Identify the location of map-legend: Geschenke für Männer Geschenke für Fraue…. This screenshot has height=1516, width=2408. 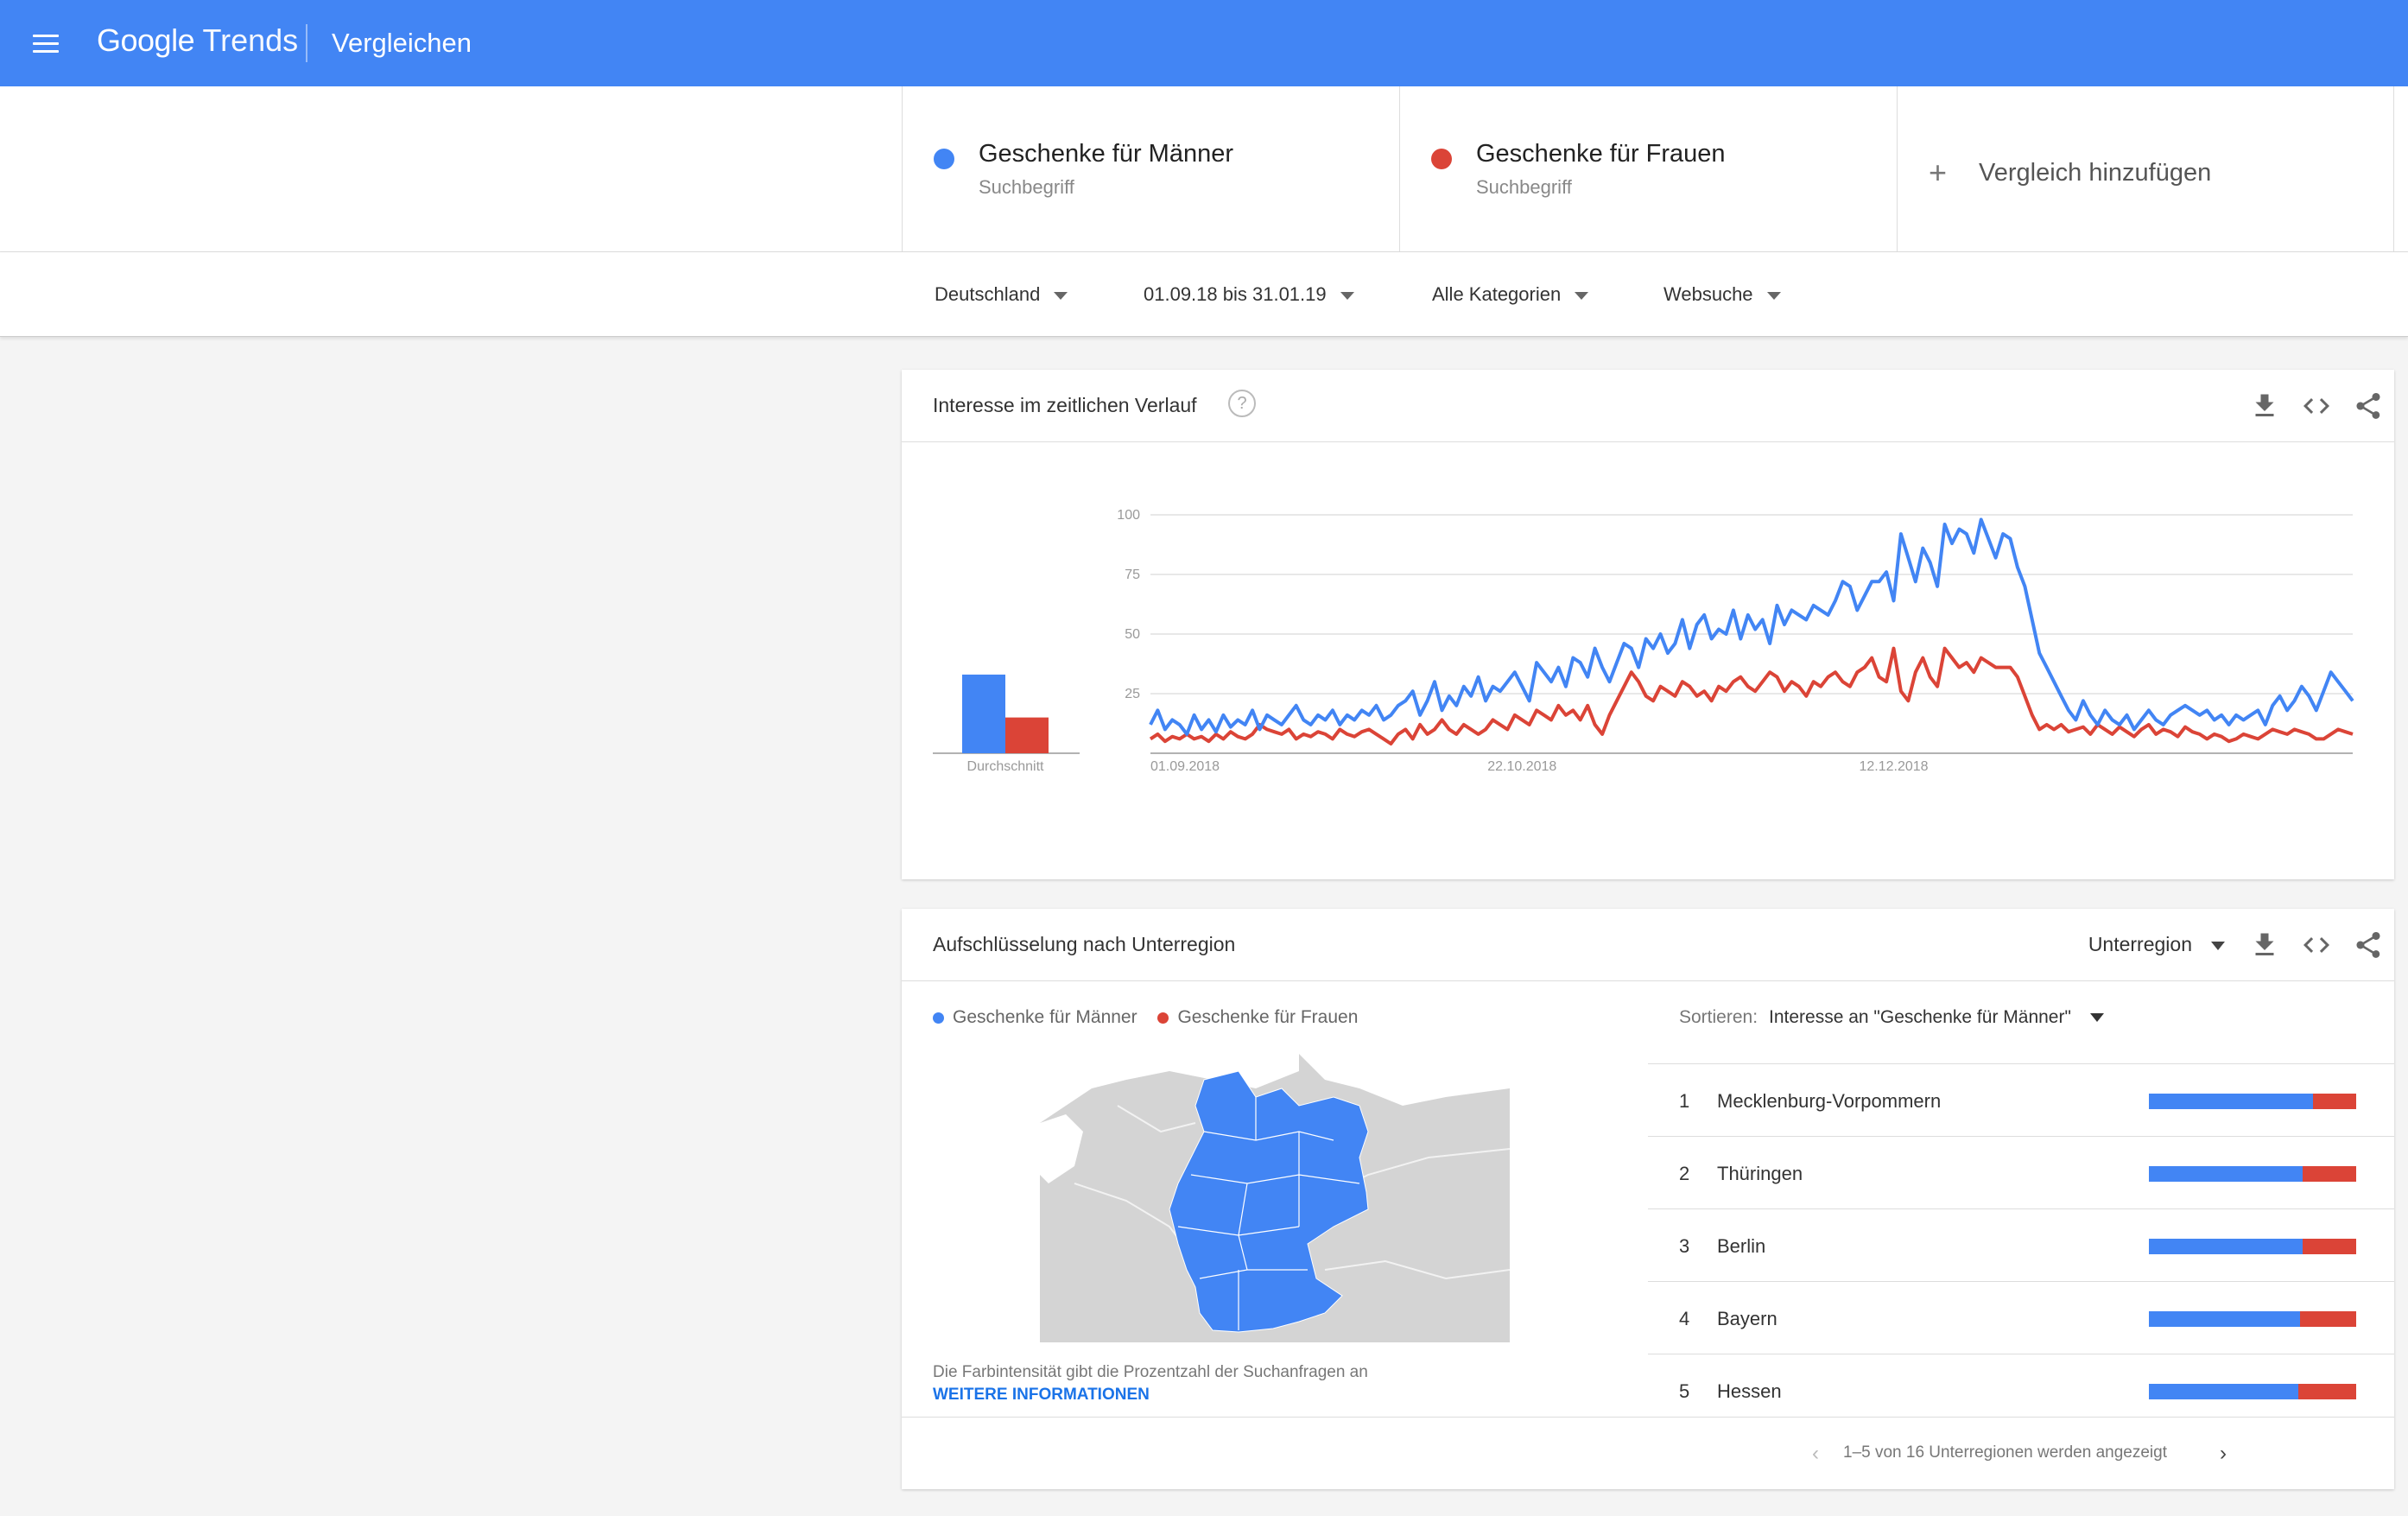
(1153, 1017).